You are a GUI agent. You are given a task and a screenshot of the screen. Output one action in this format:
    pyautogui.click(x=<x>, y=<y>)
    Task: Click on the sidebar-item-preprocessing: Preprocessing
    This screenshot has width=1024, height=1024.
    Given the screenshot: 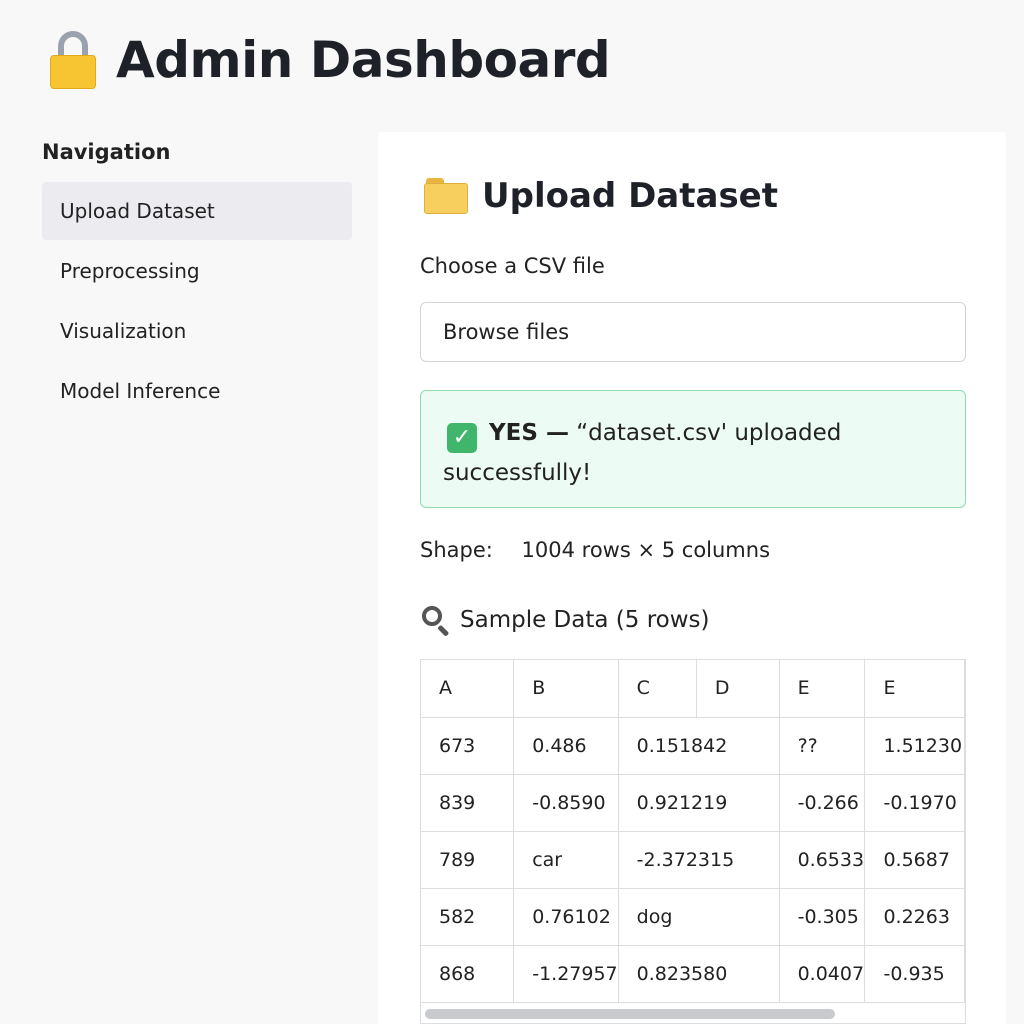 What is the action you would take?
    pyautogui.click(x=197, y=271)
    